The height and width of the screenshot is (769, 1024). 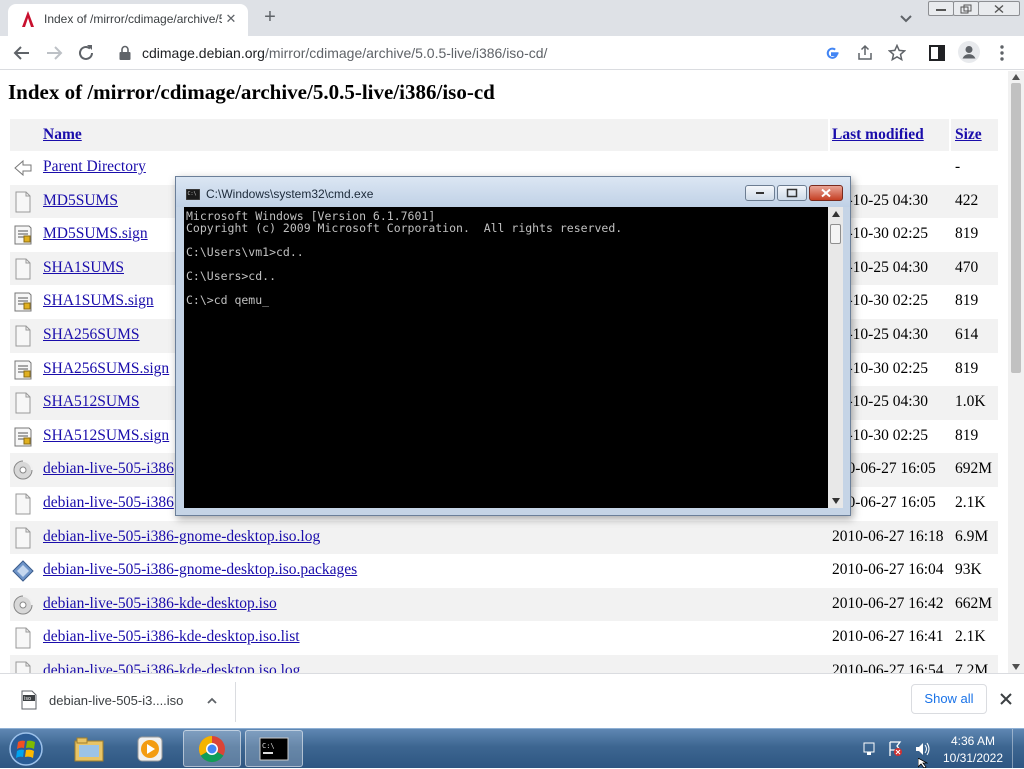 What do you see at coordinates (95, 234) in the screenshot?
I see `file-link: MD5SUMS.sign` at bounding box center [95, 234].